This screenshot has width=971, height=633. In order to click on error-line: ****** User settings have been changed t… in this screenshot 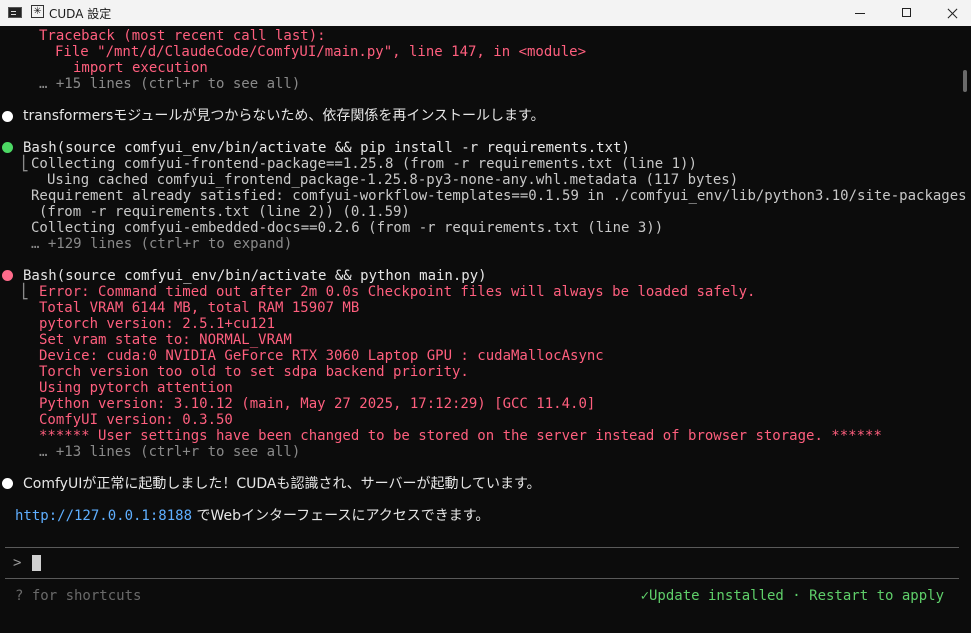, I will do `click(460, 436)`.